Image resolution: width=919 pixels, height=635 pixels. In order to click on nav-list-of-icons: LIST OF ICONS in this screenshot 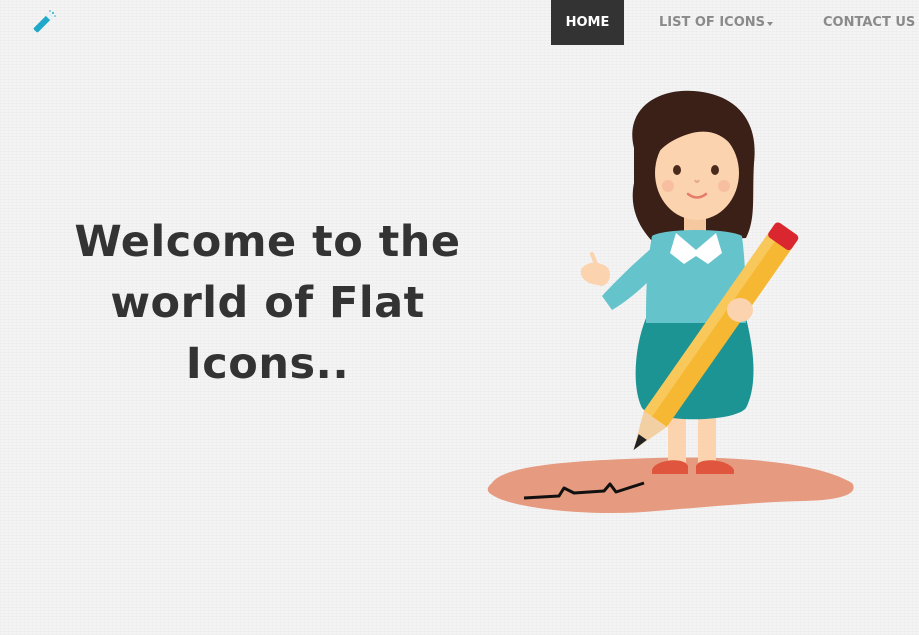, I will do `click(716, 22)`.